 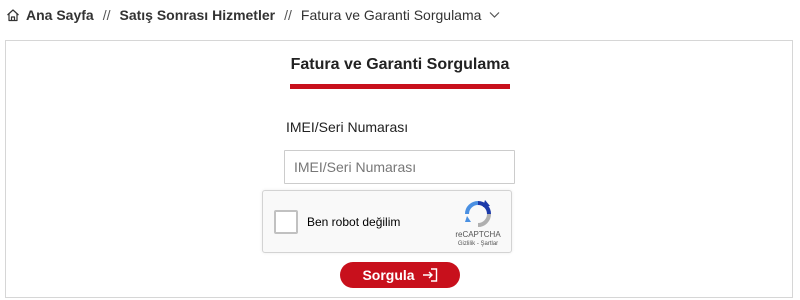 What do you see at coordinates (478, 244) in the screenshot?
I see `recaptcha-terms-link: Gizlilik - Şartlar` at bounding box center [478, 244].